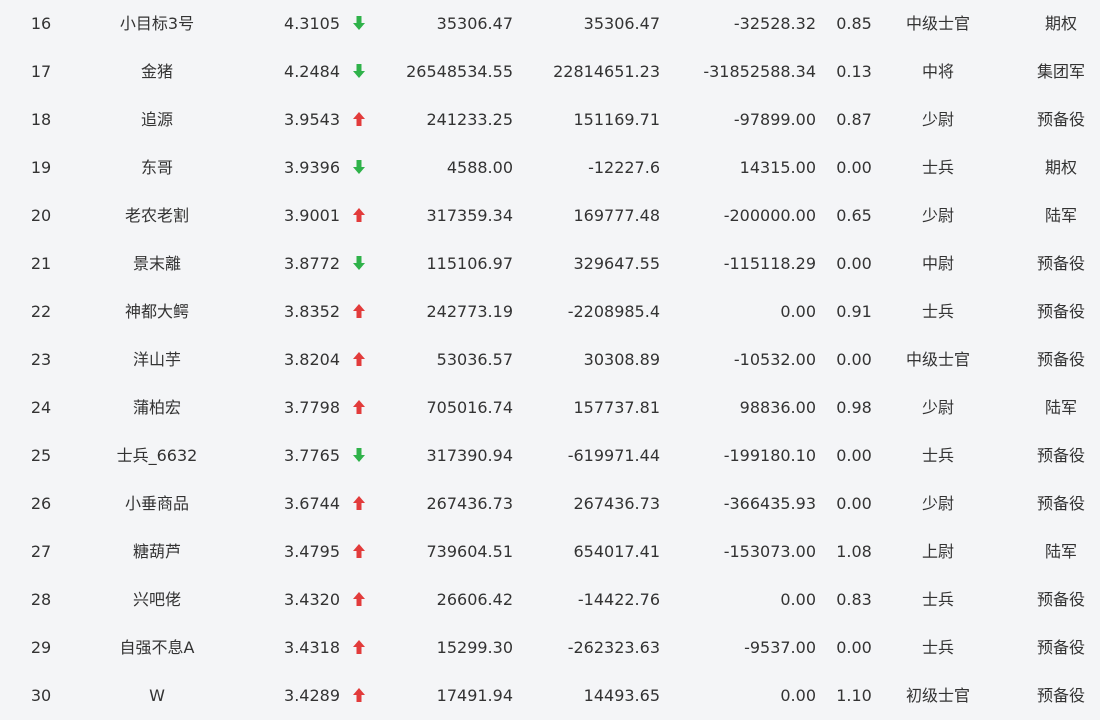 This screenshot has height=720, width=1100. I want to click on value-2-cell: -619971.44, so click(613, 455).